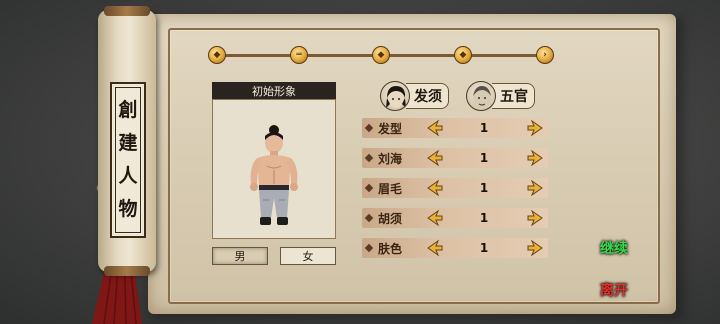  Describe the element at coordinates (127, 11) in the screenshot. I see `scroll-cap-top` at that location.